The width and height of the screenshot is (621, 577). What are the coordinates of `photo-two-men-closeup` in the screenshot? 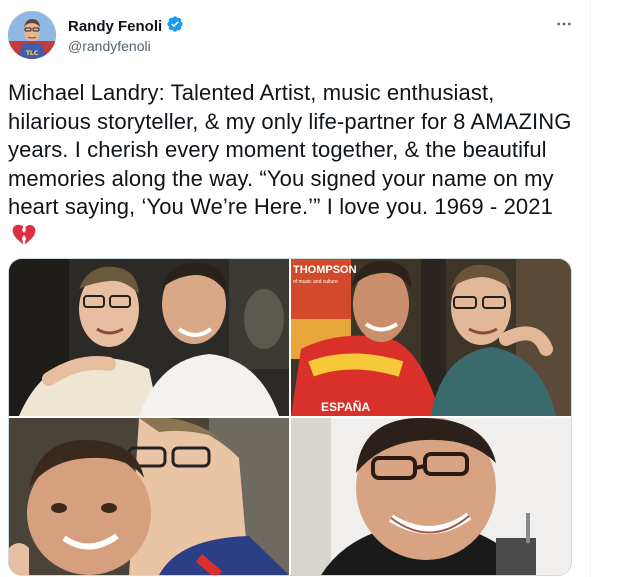 It's located at (149, 496).